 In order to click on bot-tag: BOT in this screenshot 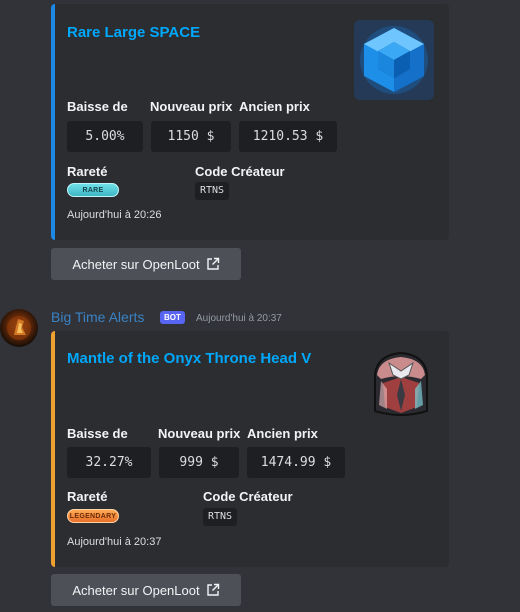, I will do `click(172, 317)`.